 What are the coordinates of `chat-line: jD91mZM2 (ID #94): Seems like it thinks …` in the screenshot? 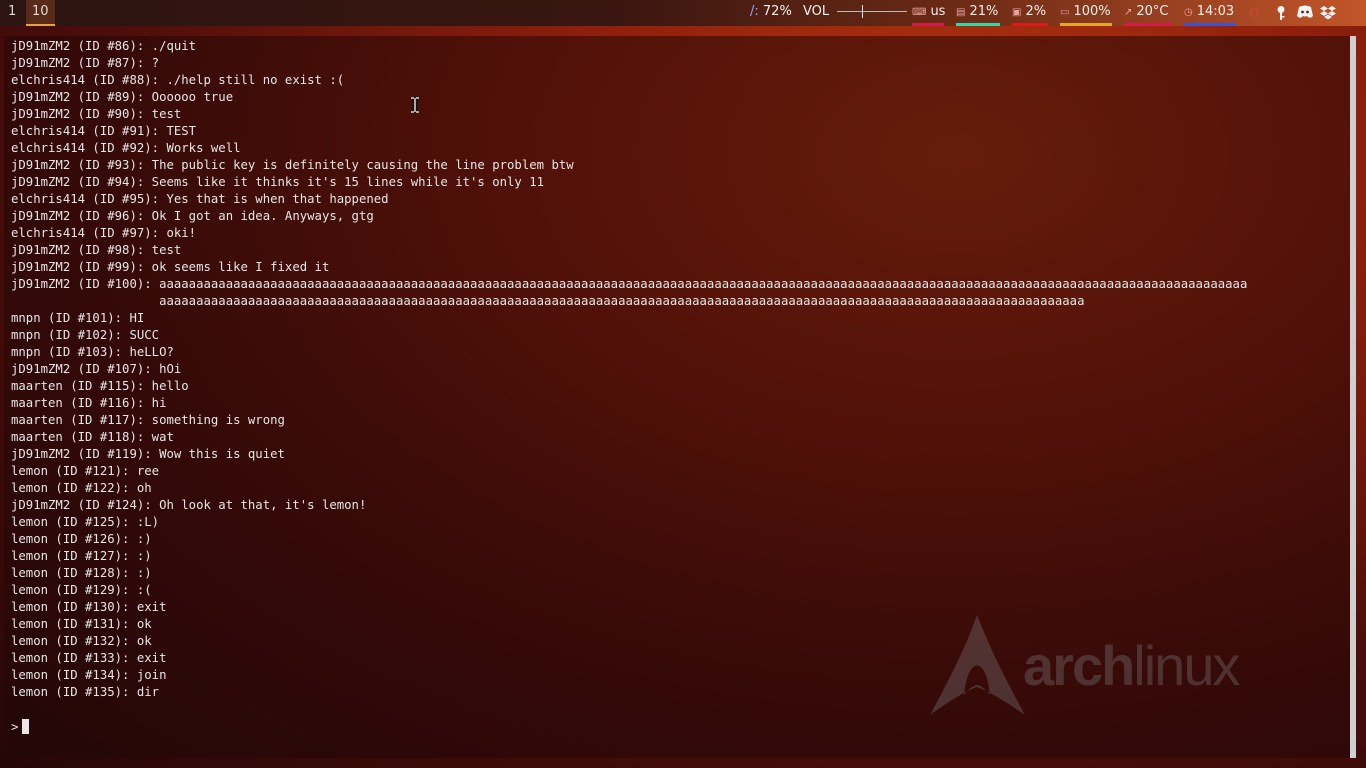 It's located at (278, 182).